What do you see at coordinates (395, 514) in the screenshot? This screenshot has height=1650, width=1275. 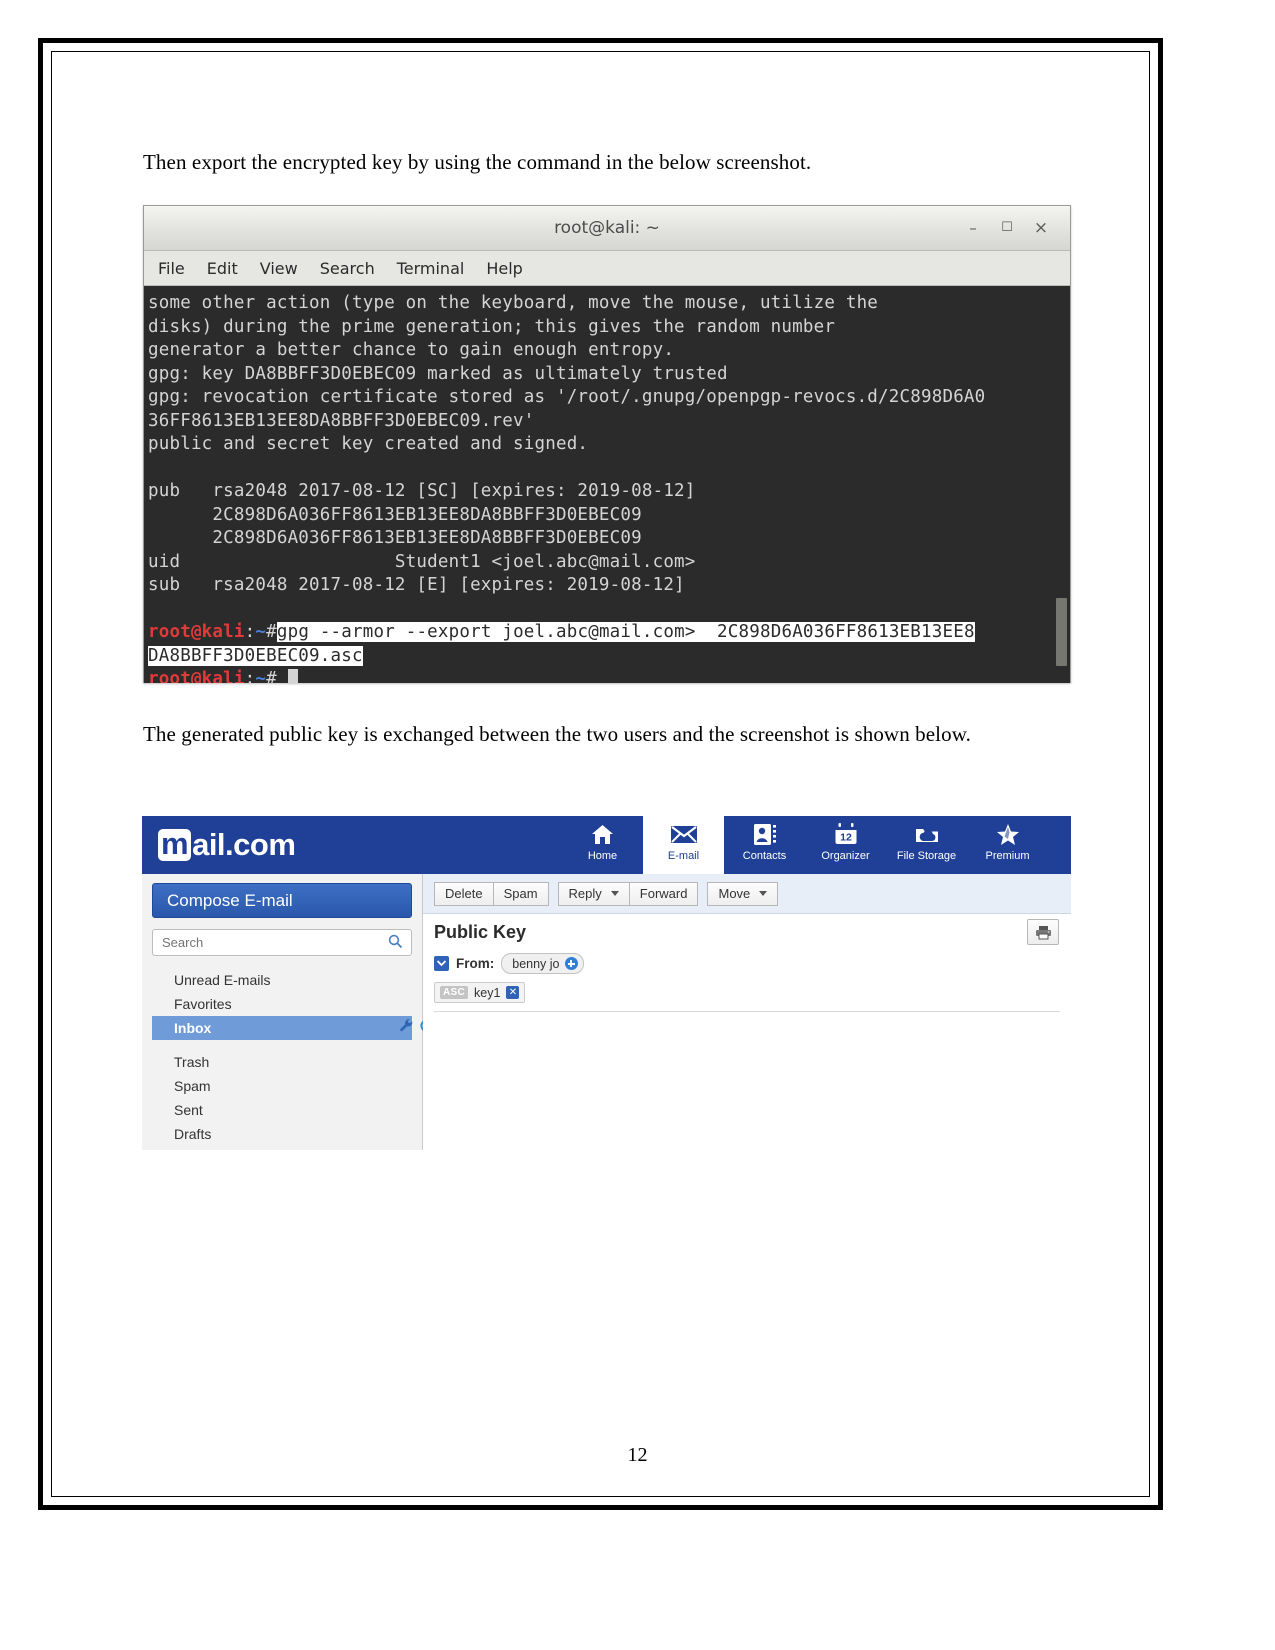 I see `terminal-line: 2C898D6A036FF8613EB13EE8DA8BBFF3D0EBEC09` at bounding box center [395, 514].